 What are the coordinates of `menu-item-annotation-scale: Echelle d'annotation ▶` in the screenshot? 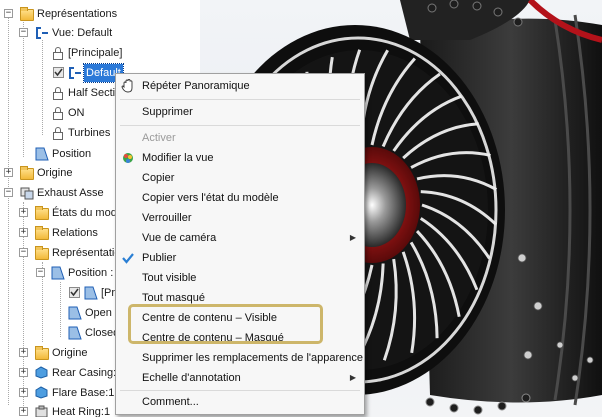 It's located at (240, 378).